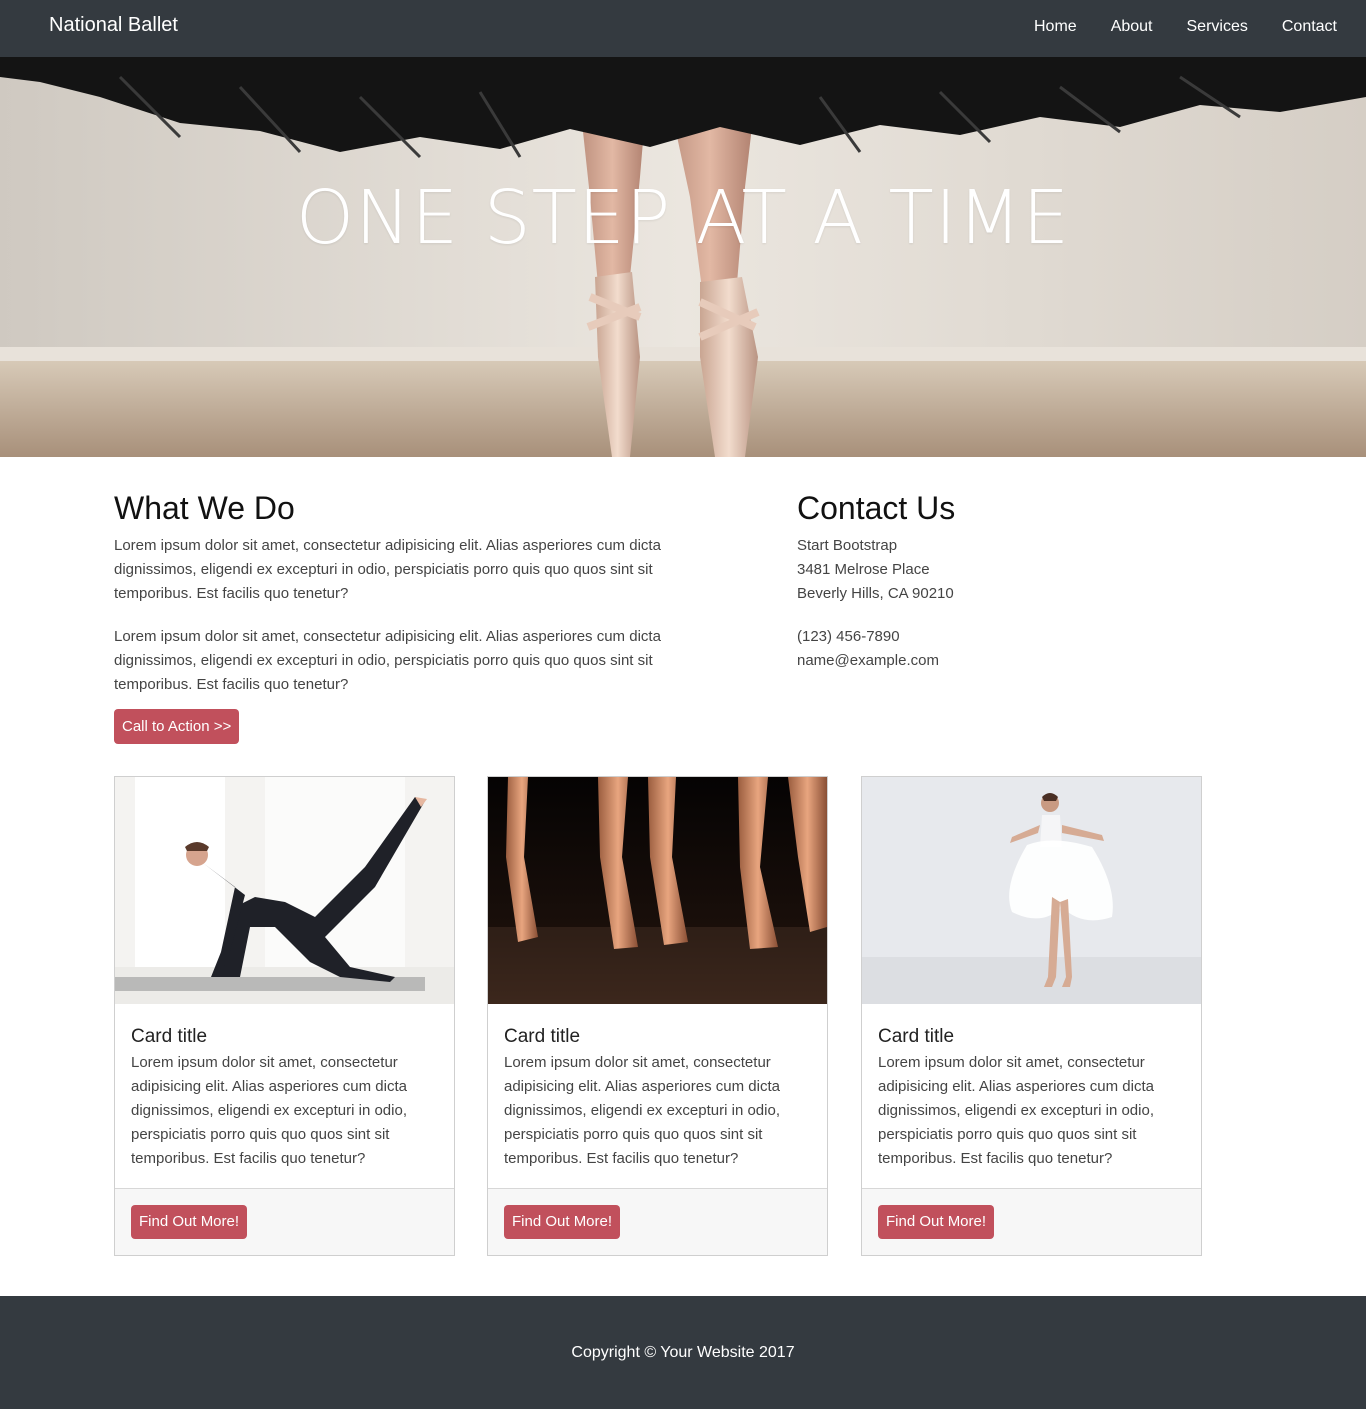  I want to click on contact-name: Start Bootstrap, so click(847, 545).